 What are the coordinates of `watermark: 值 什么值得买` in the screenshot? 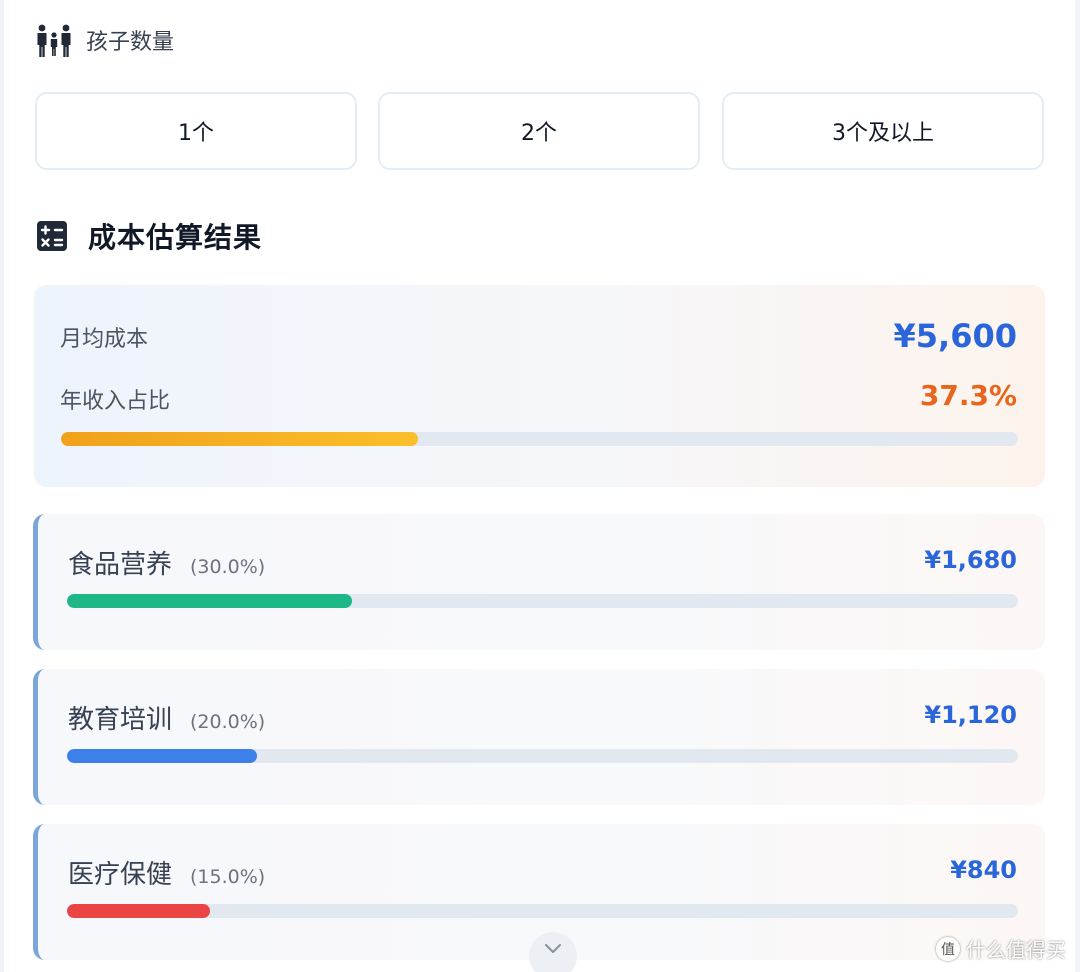 It's located at (1001, 948).